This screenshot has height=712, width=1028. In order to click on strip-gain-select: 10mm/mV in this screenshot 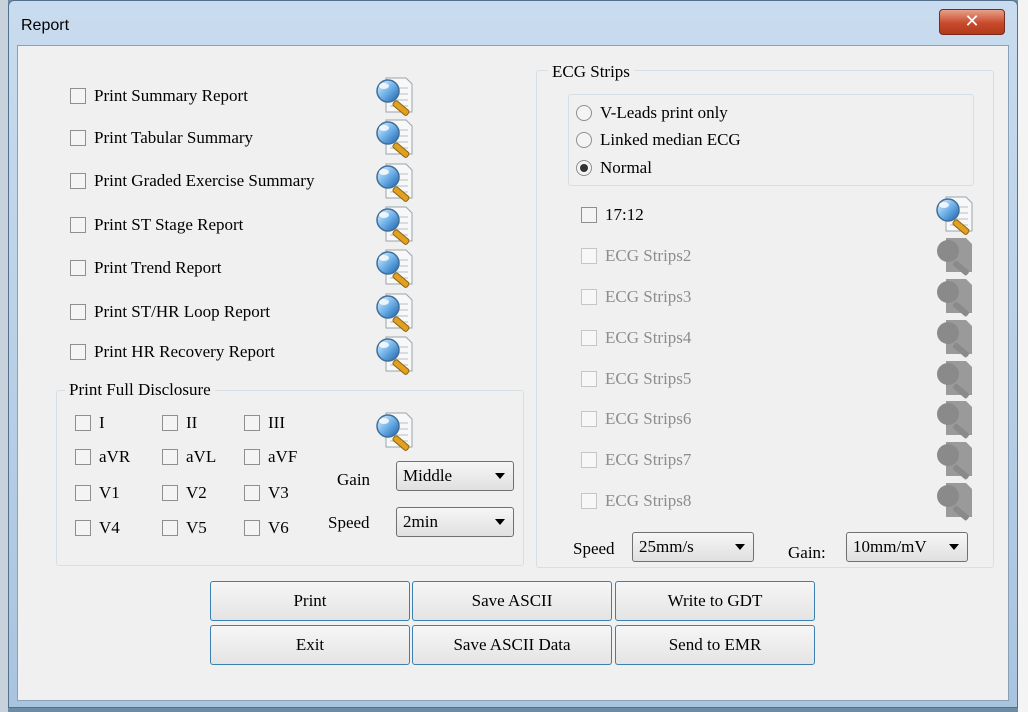, I will do `click(907, 547)`.